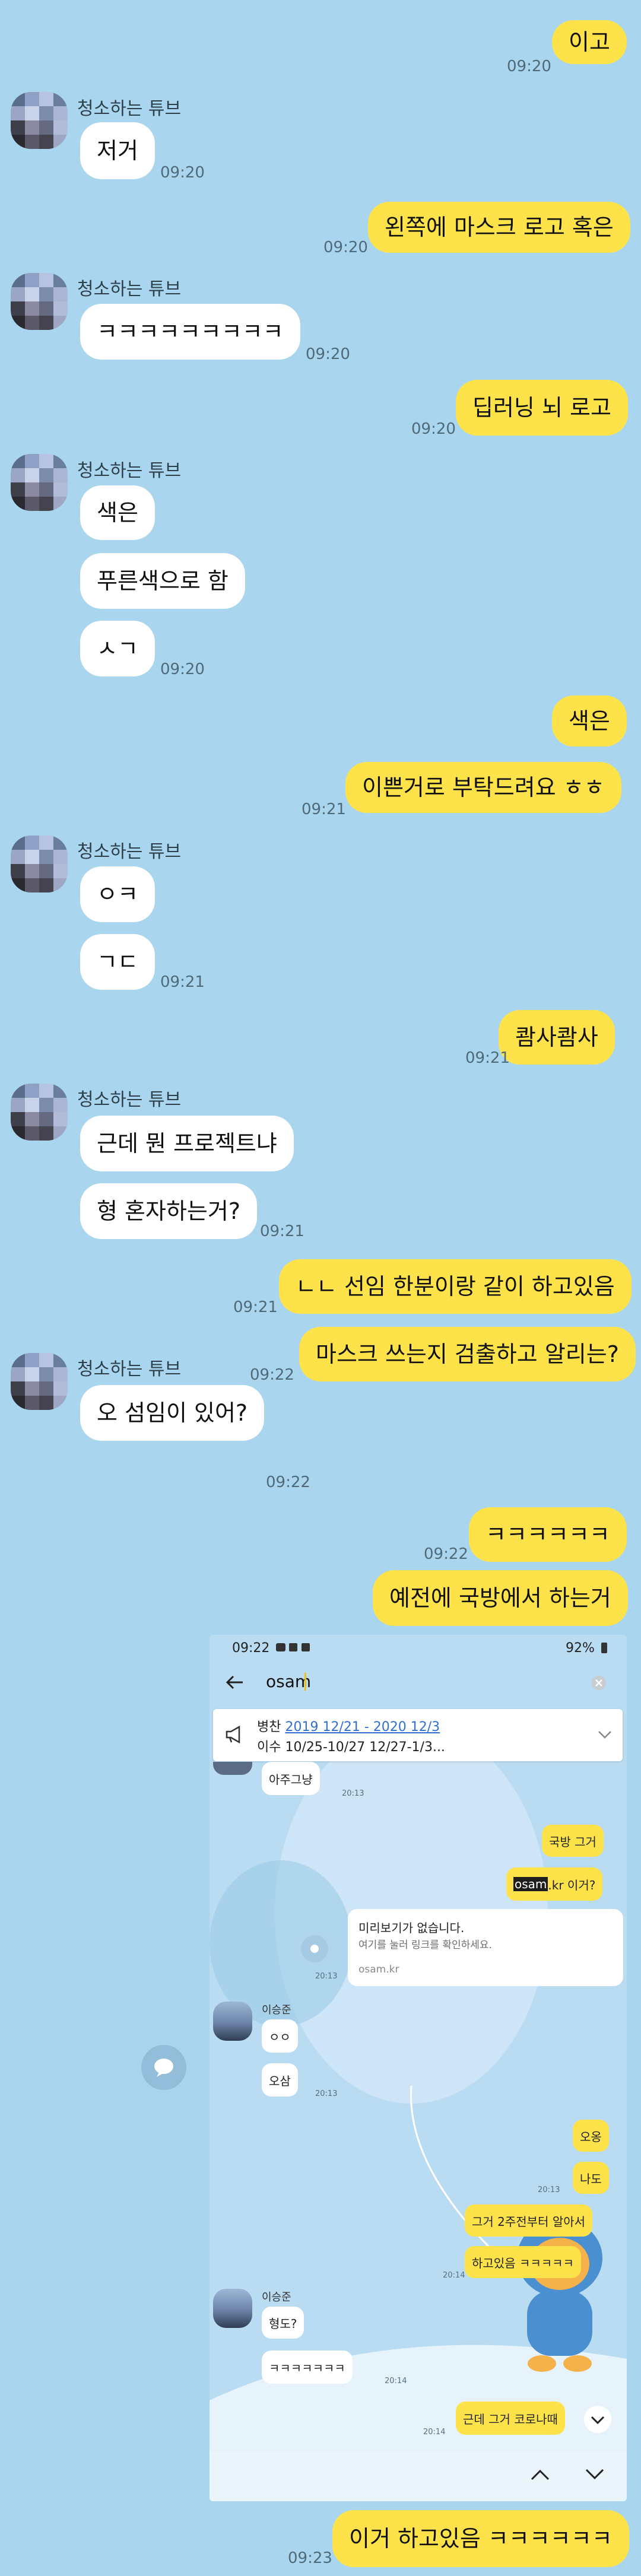 This screenshot has width=641, height=2576. Describe the element at coordinates (548, 1534) in the screenshot. I see `my-message: ㅋㅋㅋㅋㅋㅋ` at that location.